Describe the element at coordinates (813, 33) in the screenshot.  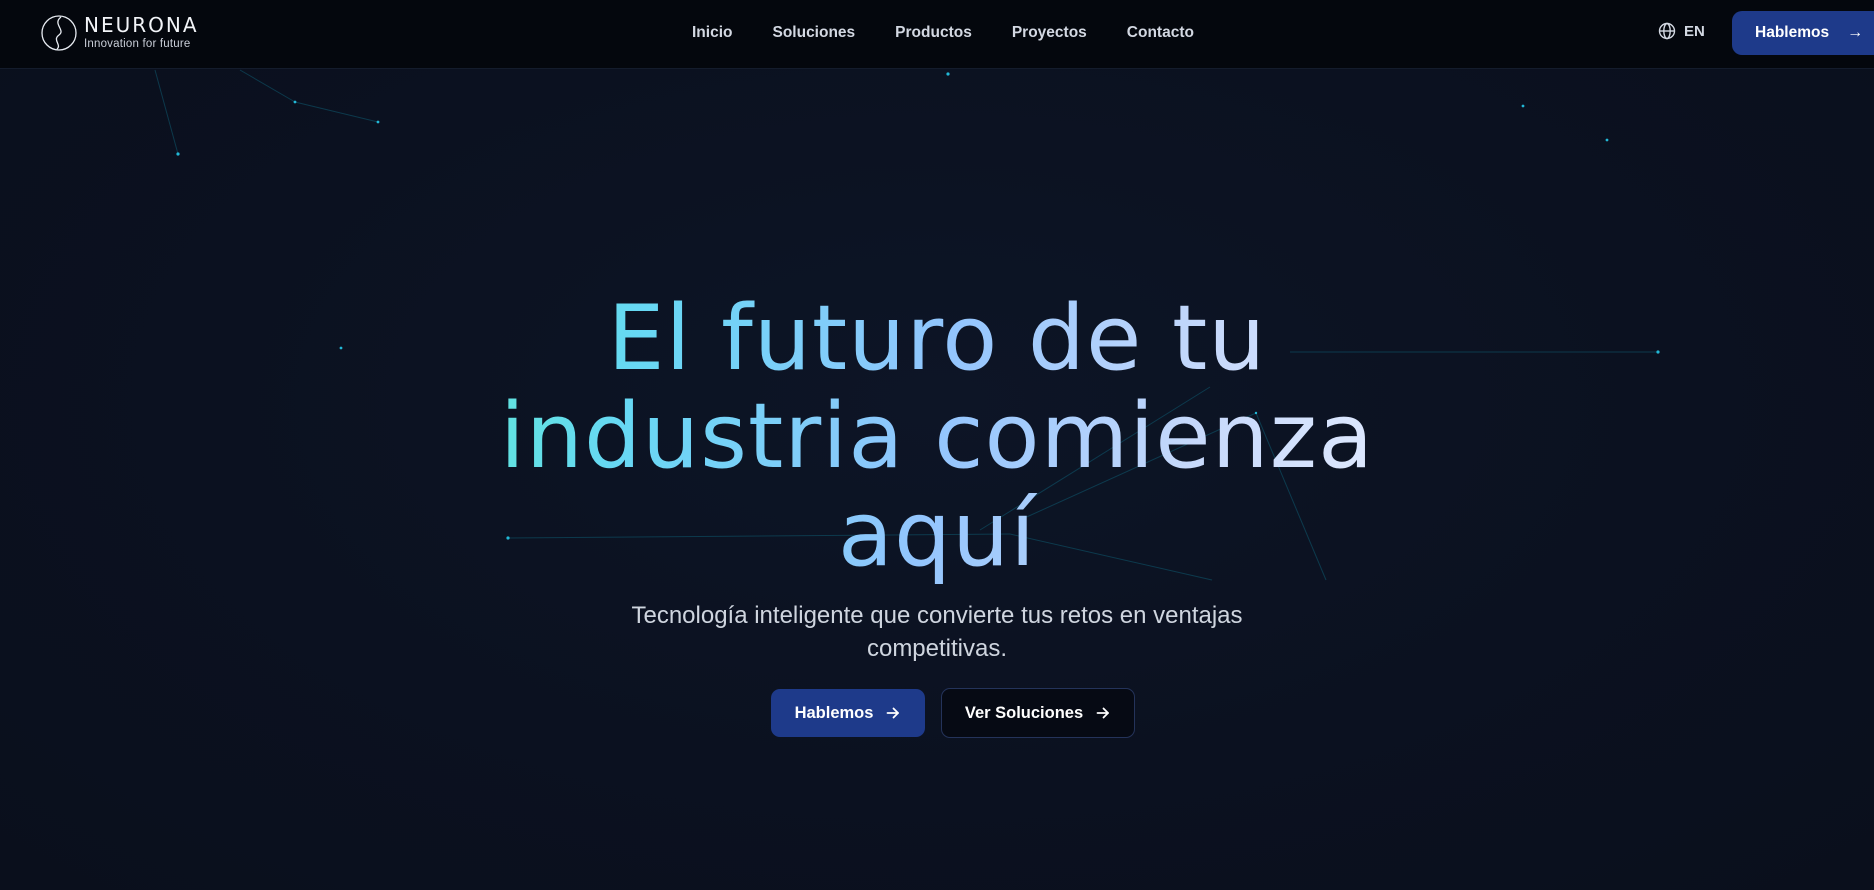
I see `nav-item-soluciones: Soluciones` at that location.